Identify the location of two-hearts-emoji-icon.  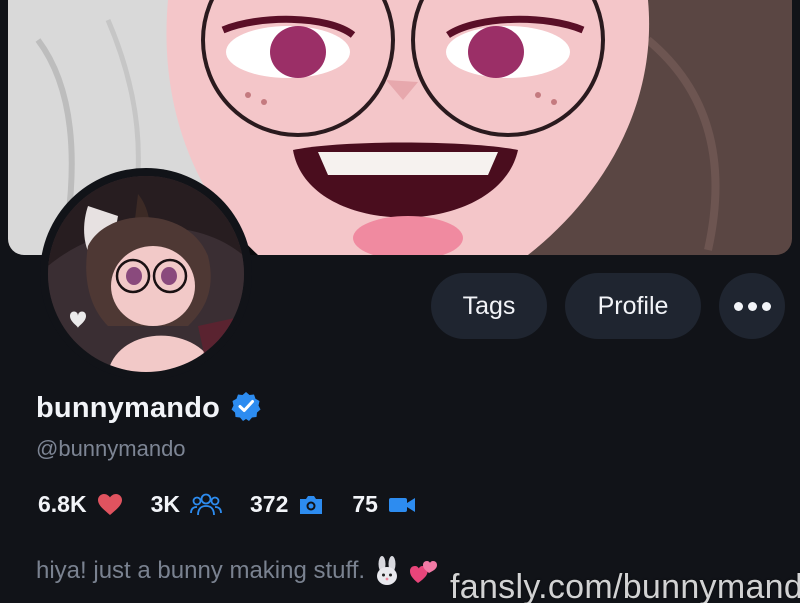
(424, 571).